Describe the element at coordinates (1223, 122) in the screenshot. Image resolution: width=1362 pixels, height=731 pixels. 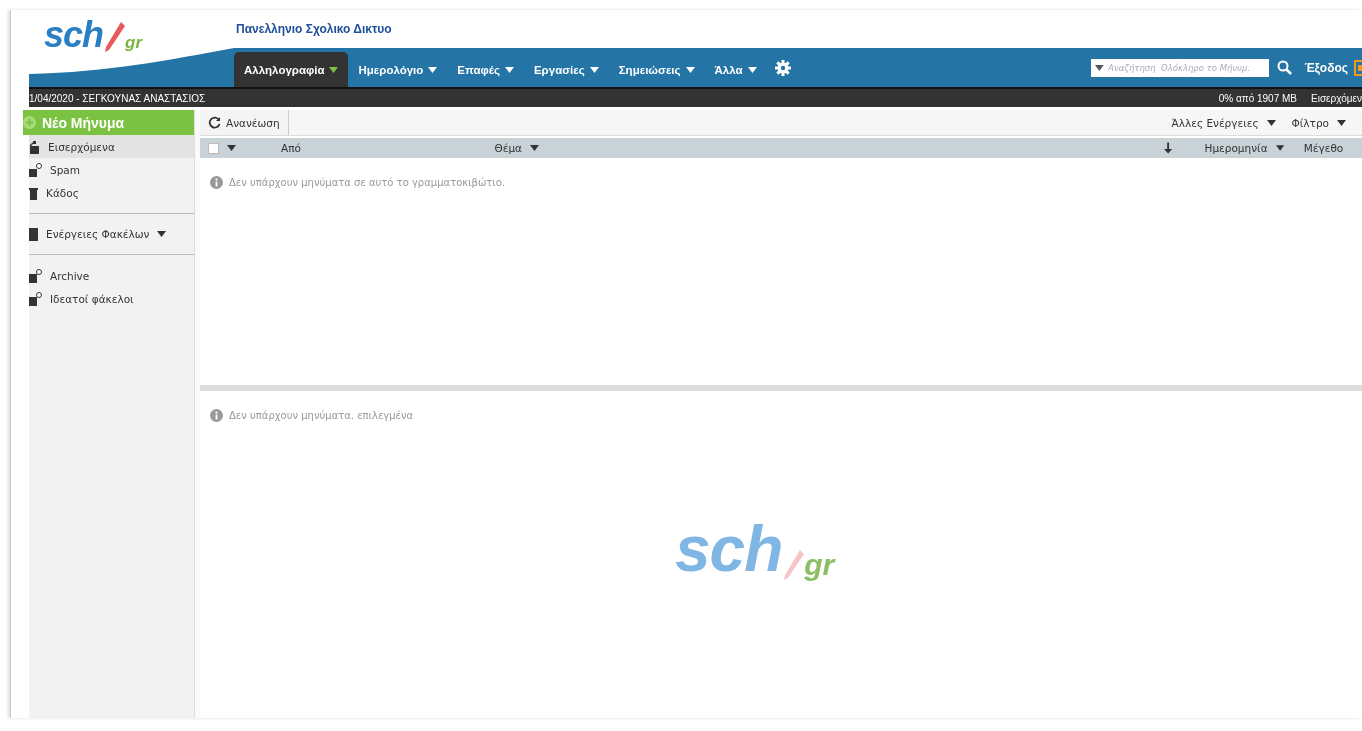
I see `more-actions-menu: Άλλες Ενέργειες` at that location.